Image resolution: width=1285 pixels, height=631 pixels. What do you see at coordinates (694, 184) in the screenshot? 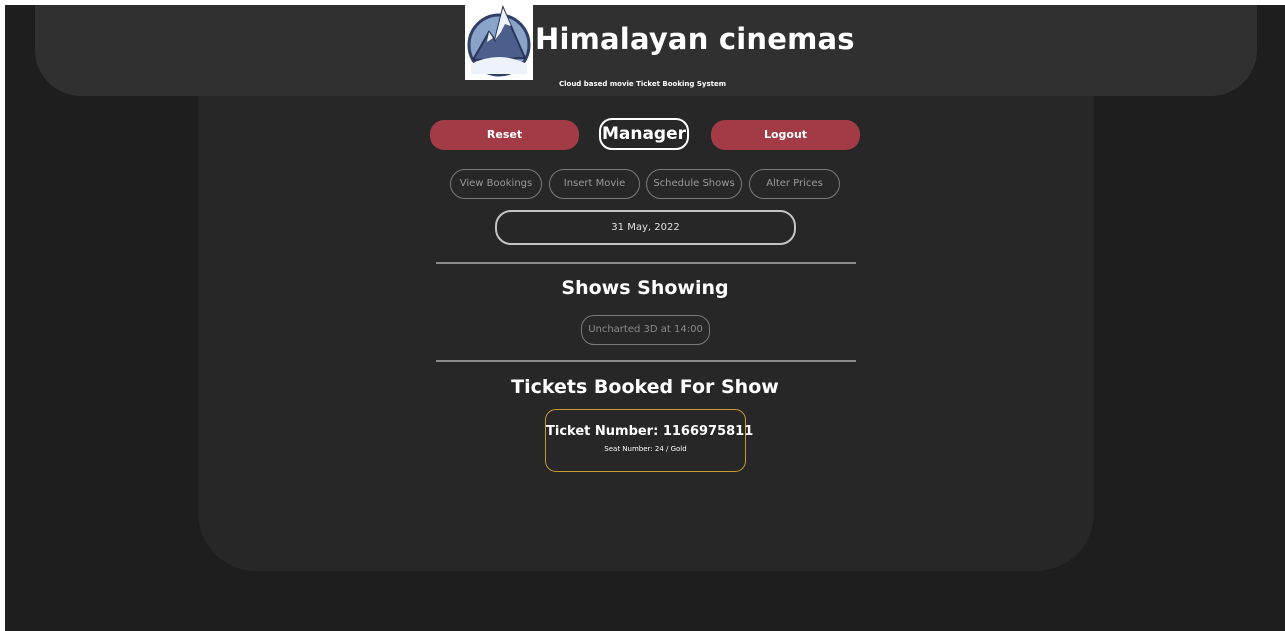
I see `schedule-shows-button: Schedule Shows` at bounding box center [694, 184].